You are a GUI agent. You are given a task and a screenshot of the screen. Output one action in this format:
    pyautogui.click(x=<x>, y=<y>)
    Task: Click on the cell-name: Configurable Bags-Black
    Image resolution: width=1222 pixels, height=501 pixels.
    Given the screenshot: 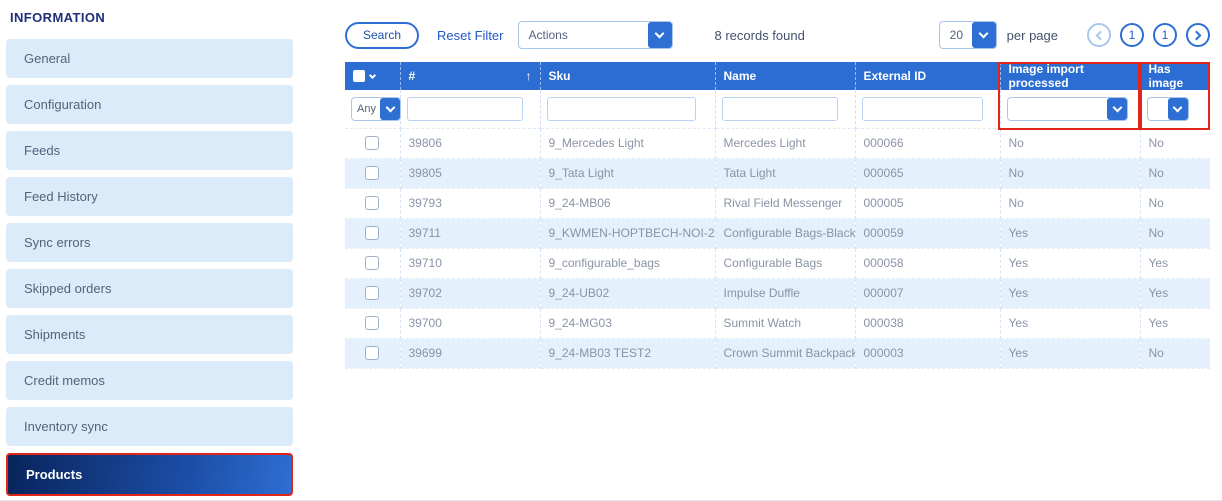 What is the action you would take?
    pyautogui.click(x=785, y=233)
    